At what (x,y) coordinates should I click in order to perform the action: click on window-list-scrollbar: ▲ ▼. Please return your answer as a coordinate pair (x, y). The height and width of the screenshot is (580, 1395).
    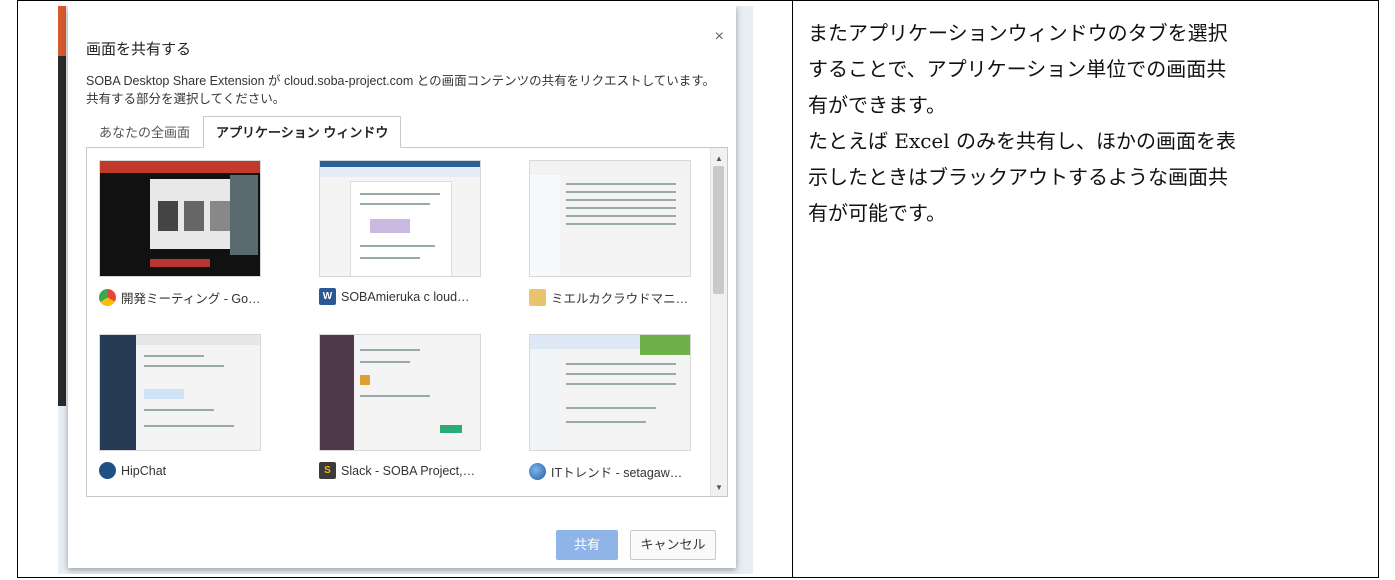
    Looking at the image, I should click on (718, 322).